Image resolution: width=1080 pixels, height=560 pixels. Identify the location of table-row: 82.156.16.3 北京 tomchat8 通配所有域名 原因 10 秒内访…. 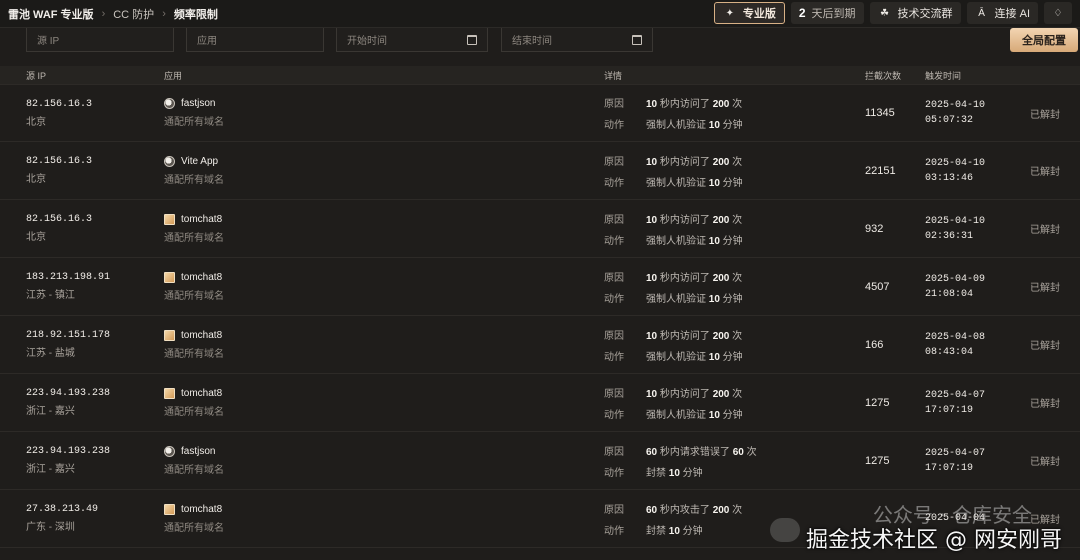
(540, 229).